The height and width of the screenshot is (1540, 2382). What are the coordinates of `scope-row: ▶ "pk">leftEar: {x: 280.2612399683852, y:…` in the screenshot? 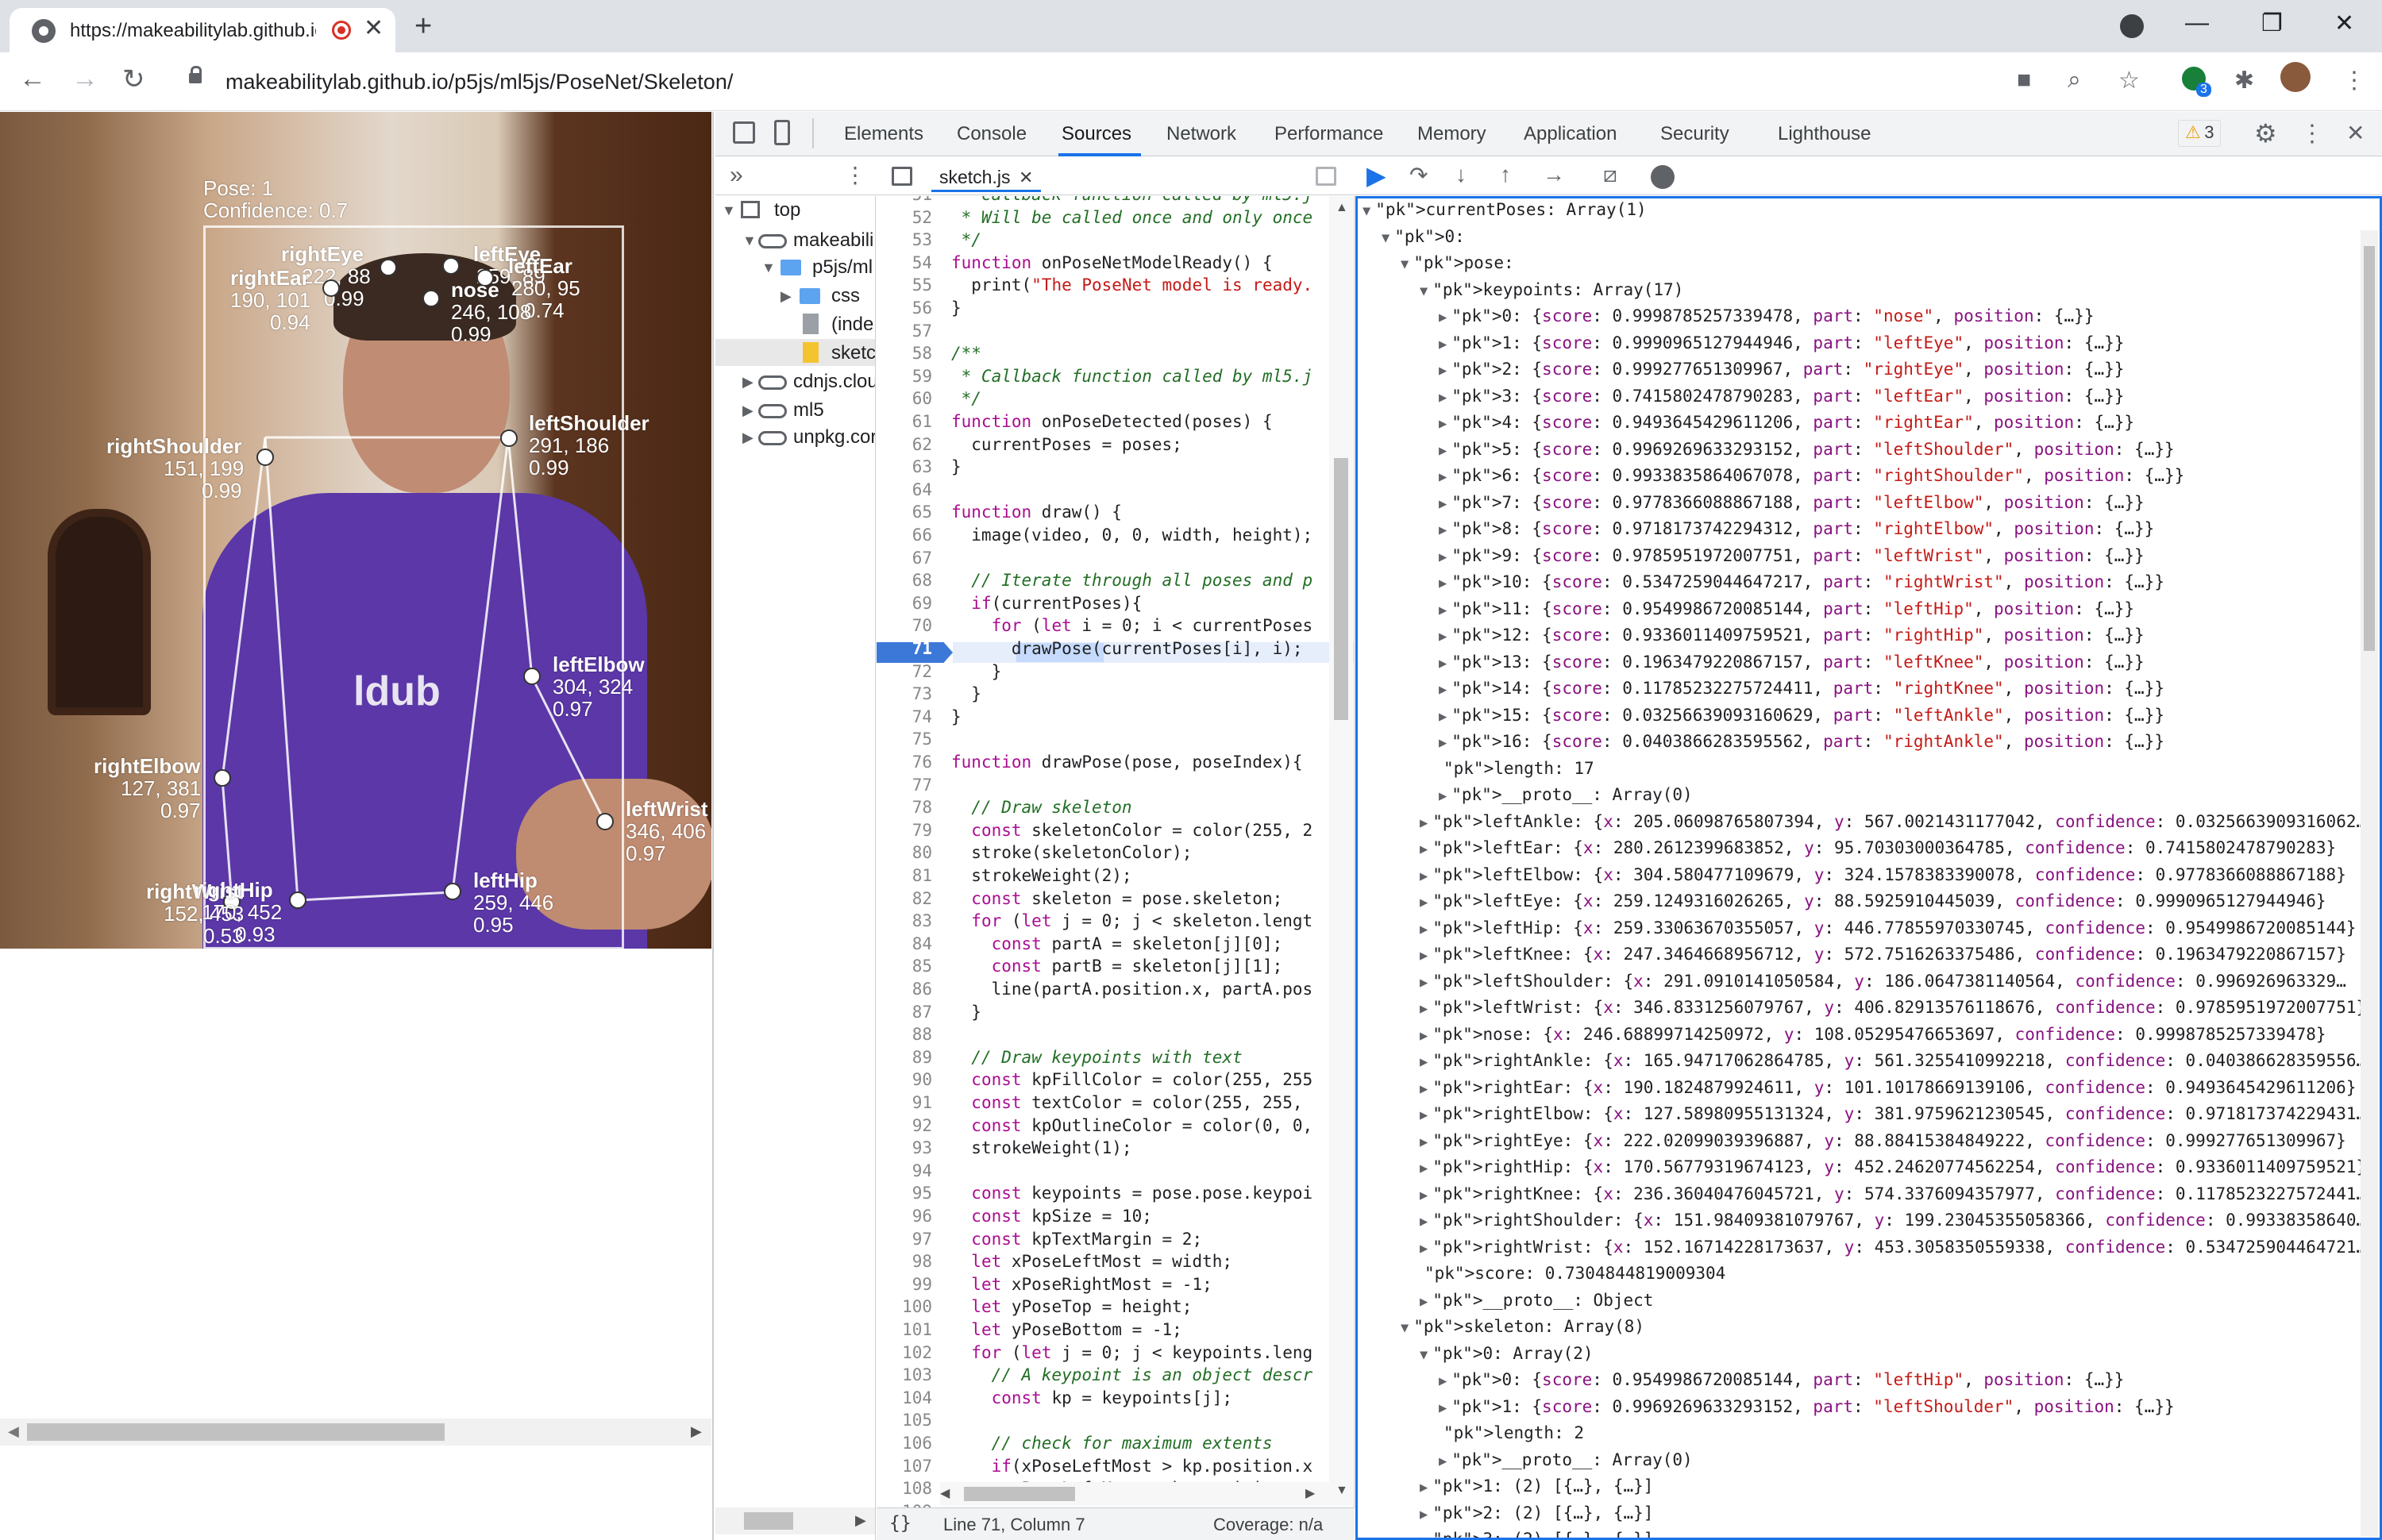 It's located at (1878, 847).